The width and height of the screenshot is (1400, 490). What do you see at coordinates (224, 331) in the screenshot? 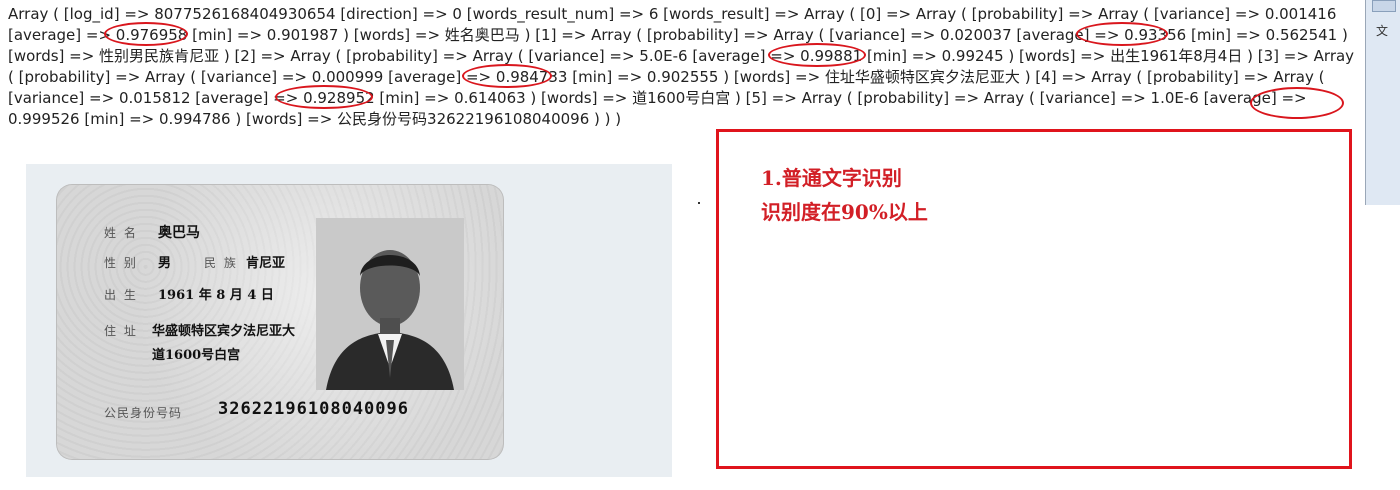
I see `address-line-1: 华盛顿特区宾夕法尼亚大` at bounding box center [224, 331].